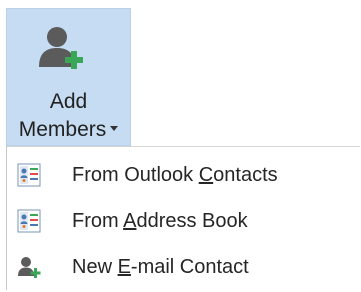 The image size is (361, 292). What do you see at coordinates (206, 175) in the screenshot?
I see `accelerator-key: C` at bounding box center [206, 175].